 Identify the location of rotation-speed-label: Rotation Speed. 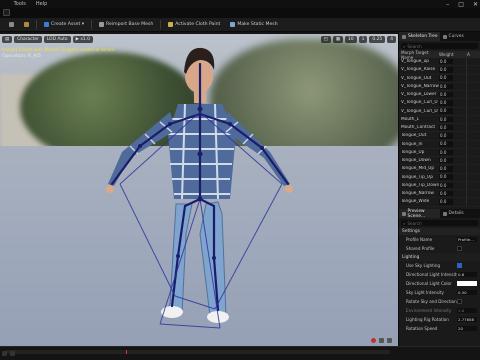
(422, 328).